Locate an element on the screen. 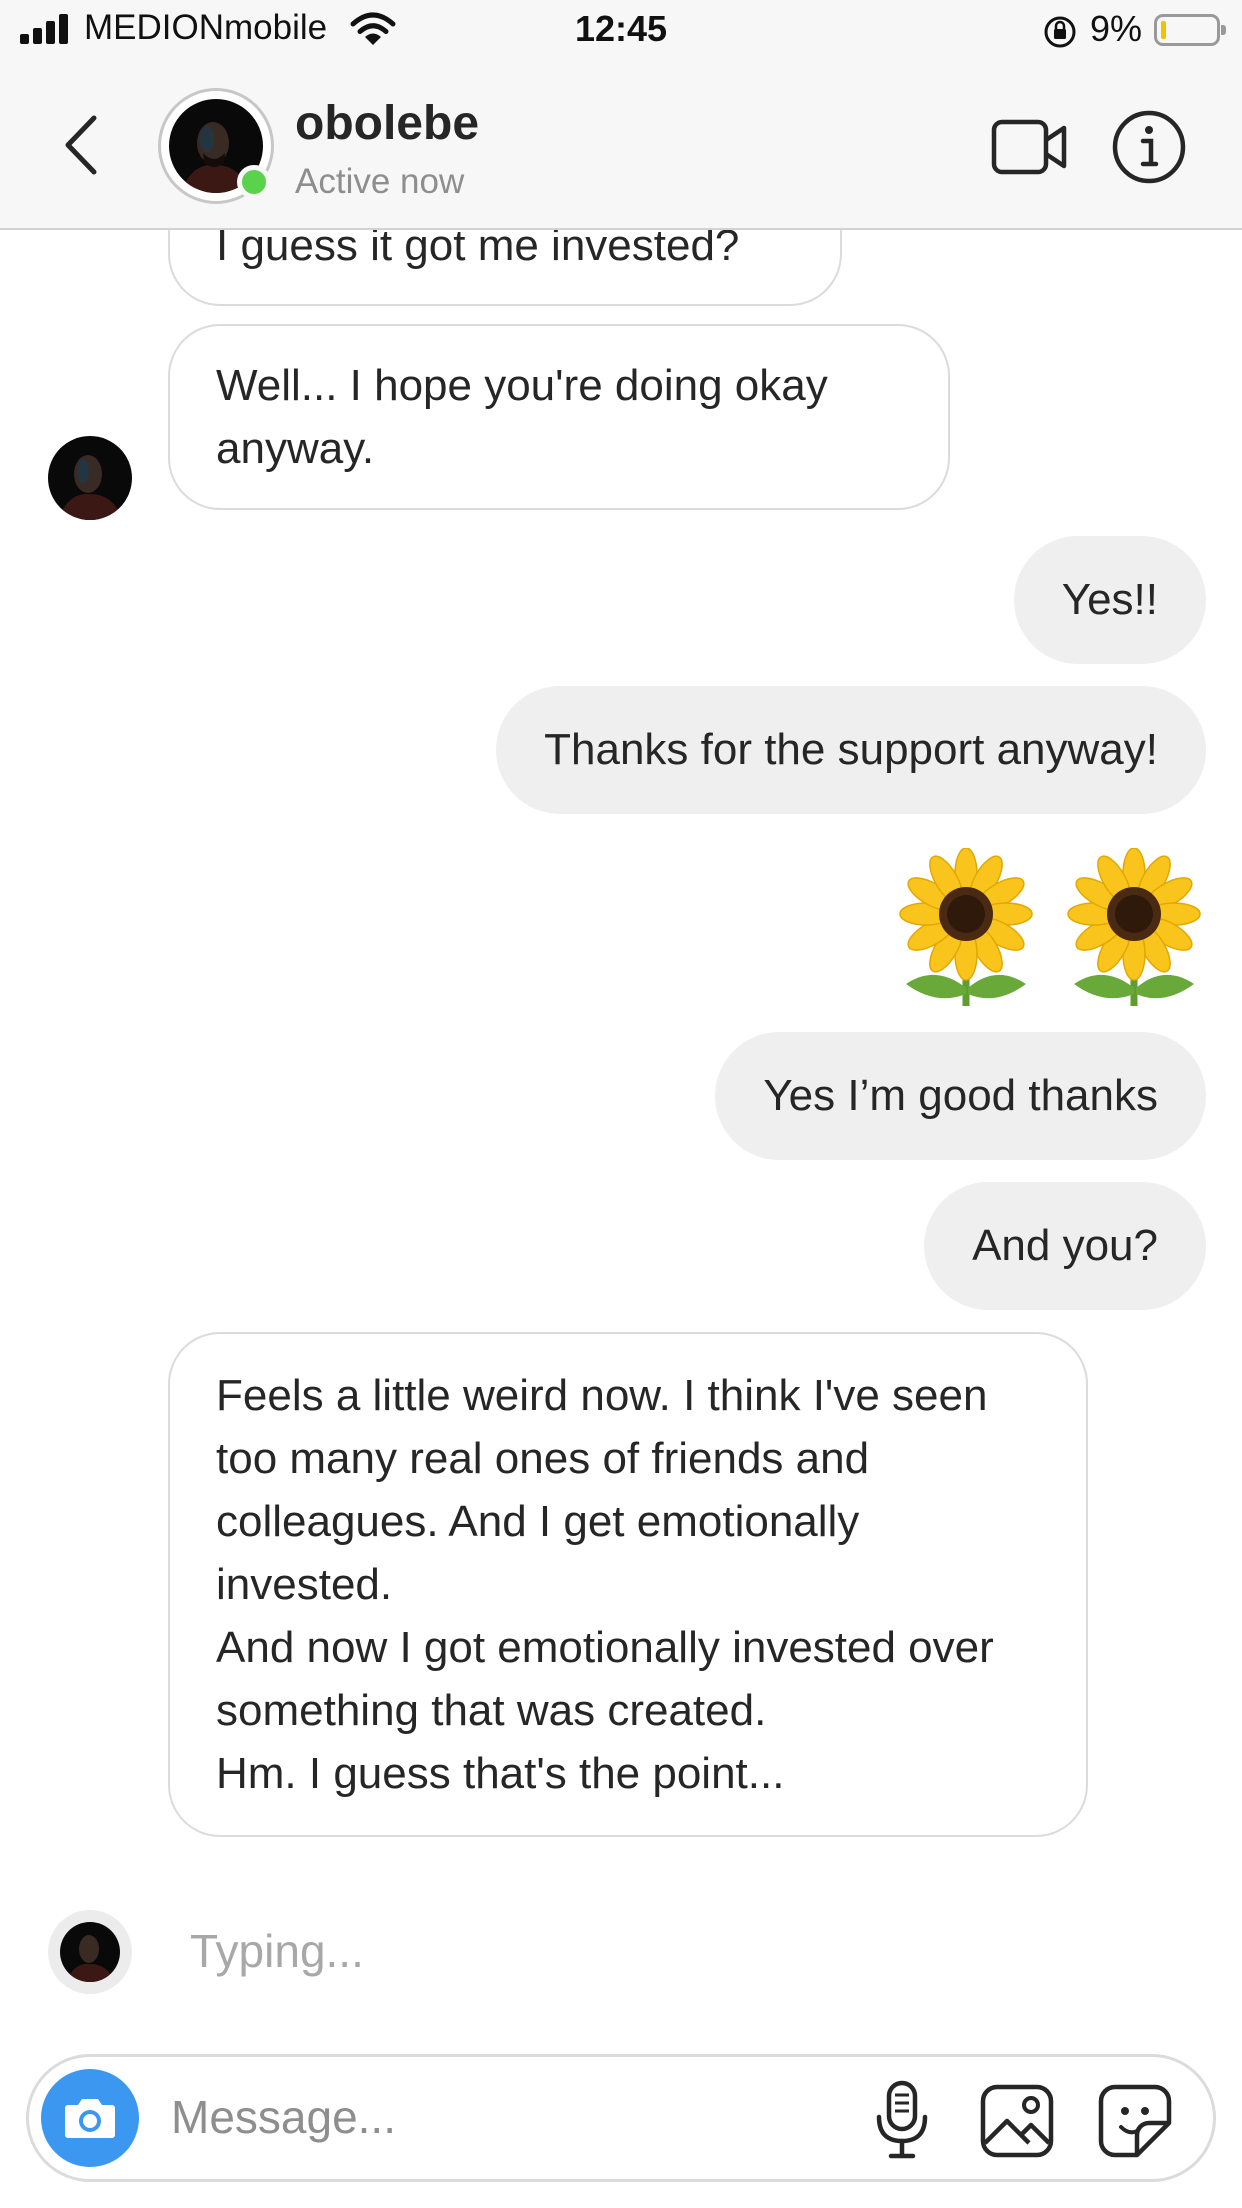  online-status-dot is located at coordinates (254, 182).